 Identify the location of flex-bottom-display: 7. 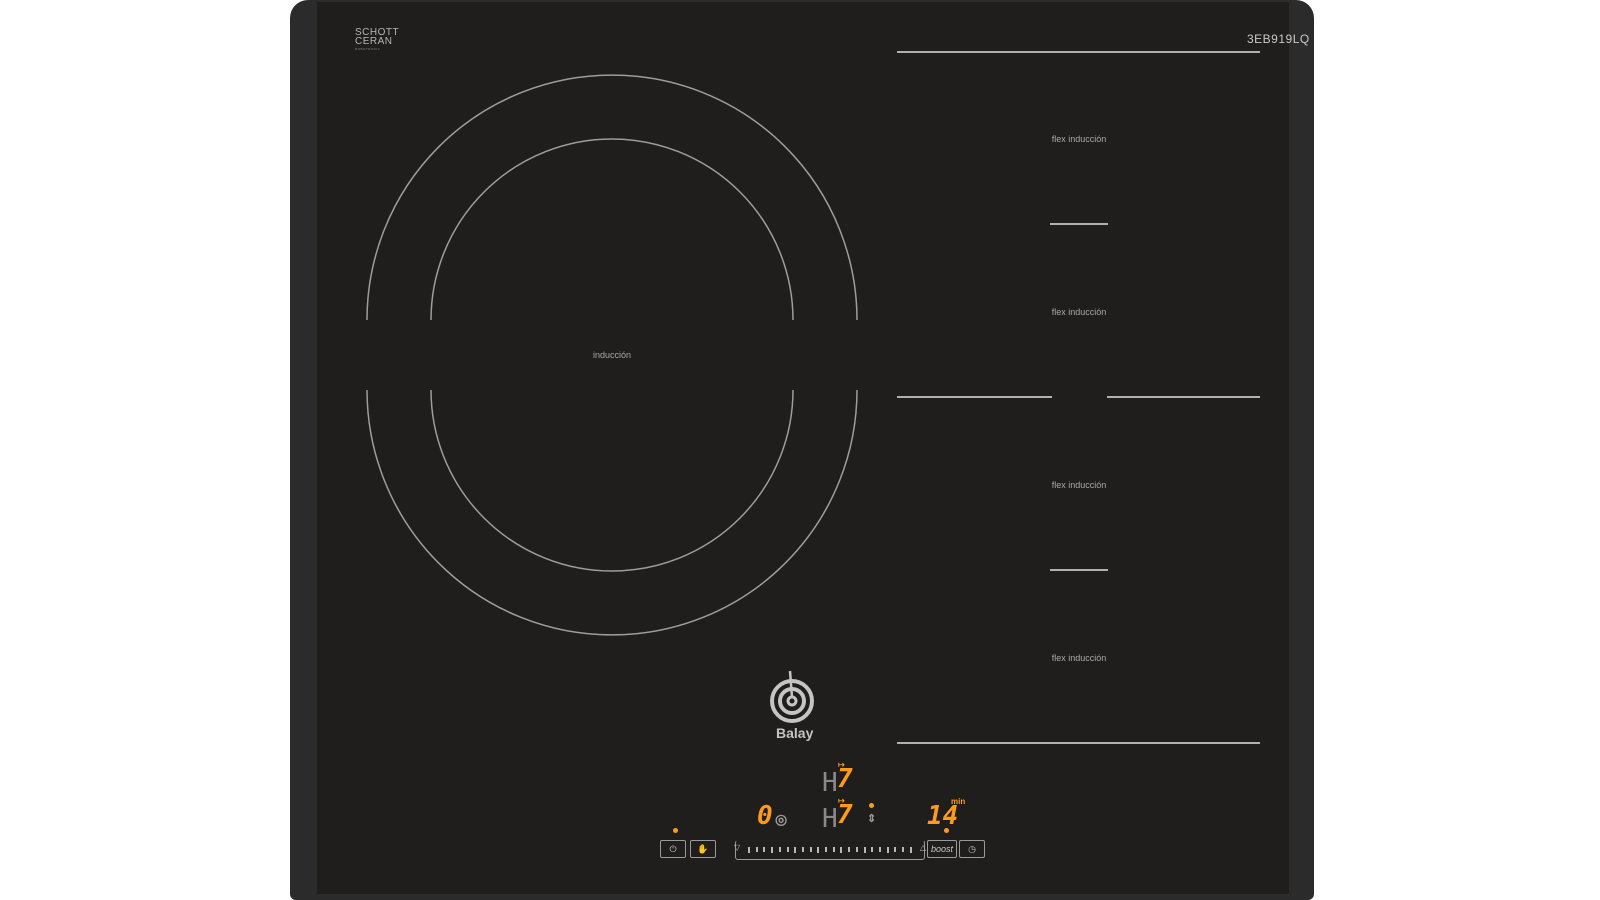
(845, 815).